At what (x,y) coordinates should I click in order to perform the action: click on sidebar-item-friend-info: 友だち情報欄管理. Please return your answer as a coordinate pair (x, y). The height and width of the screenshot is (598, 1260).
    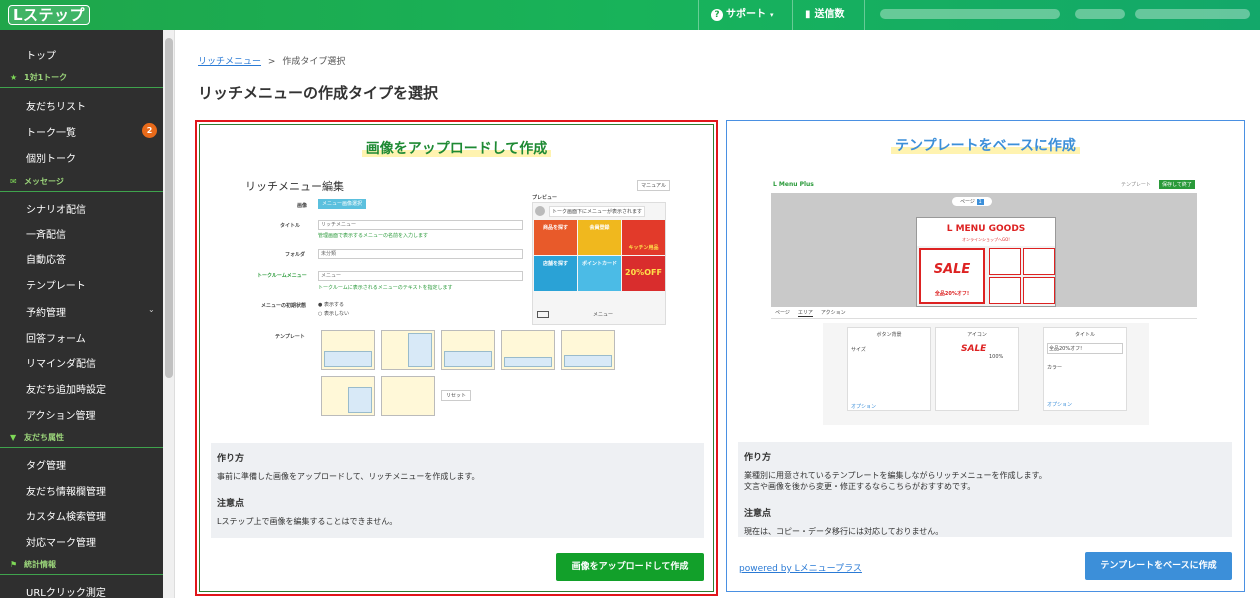
    Looking at the image, I should click on (66, 490).